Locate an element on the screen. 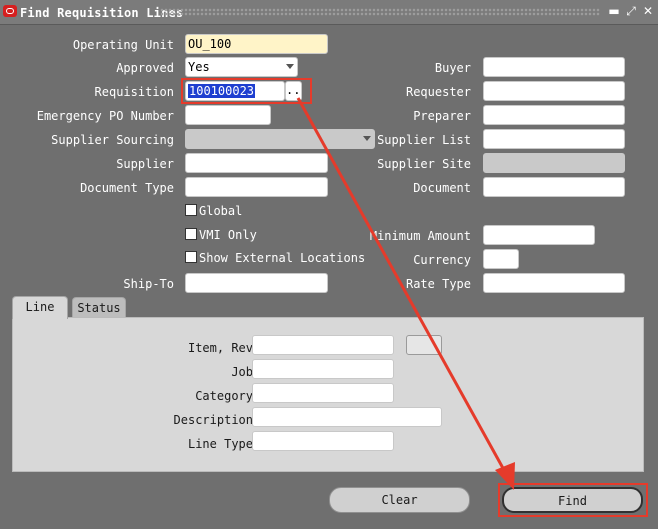 The height and width of the screenshot is (529, 658). tab-line-label: Line is located at coordinates (40, 307).